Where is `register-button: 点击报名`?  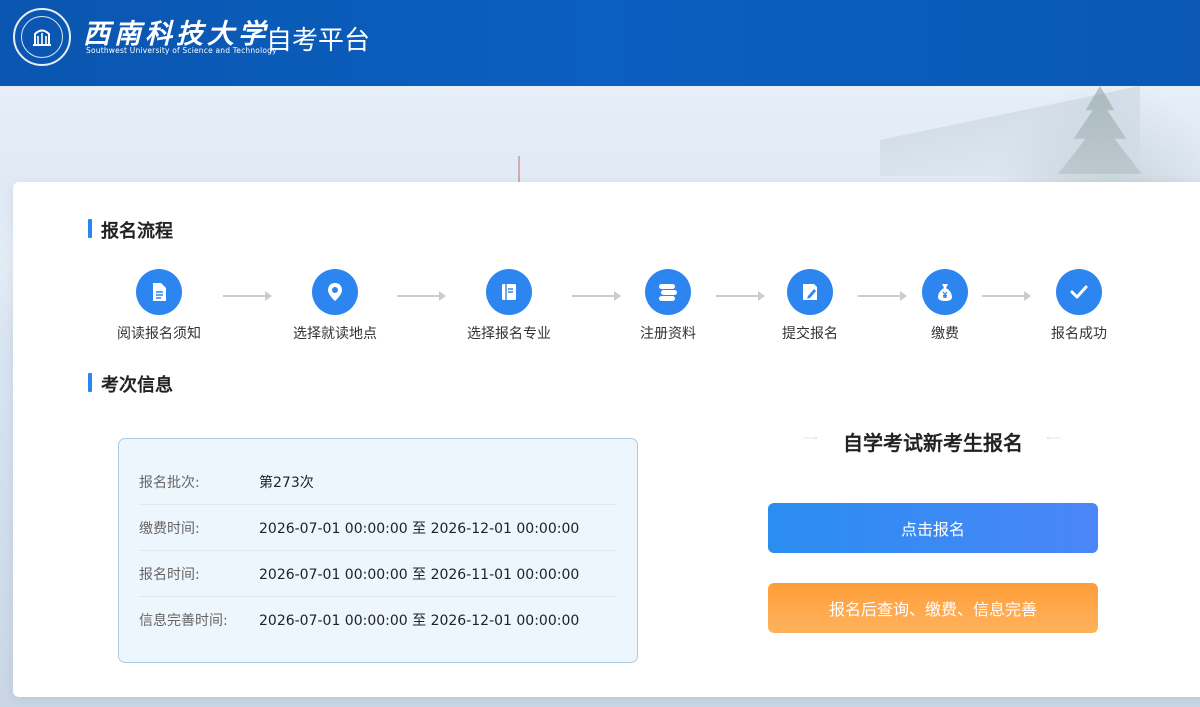
register-button: 点击报名 is located at coordinates (933, 528).